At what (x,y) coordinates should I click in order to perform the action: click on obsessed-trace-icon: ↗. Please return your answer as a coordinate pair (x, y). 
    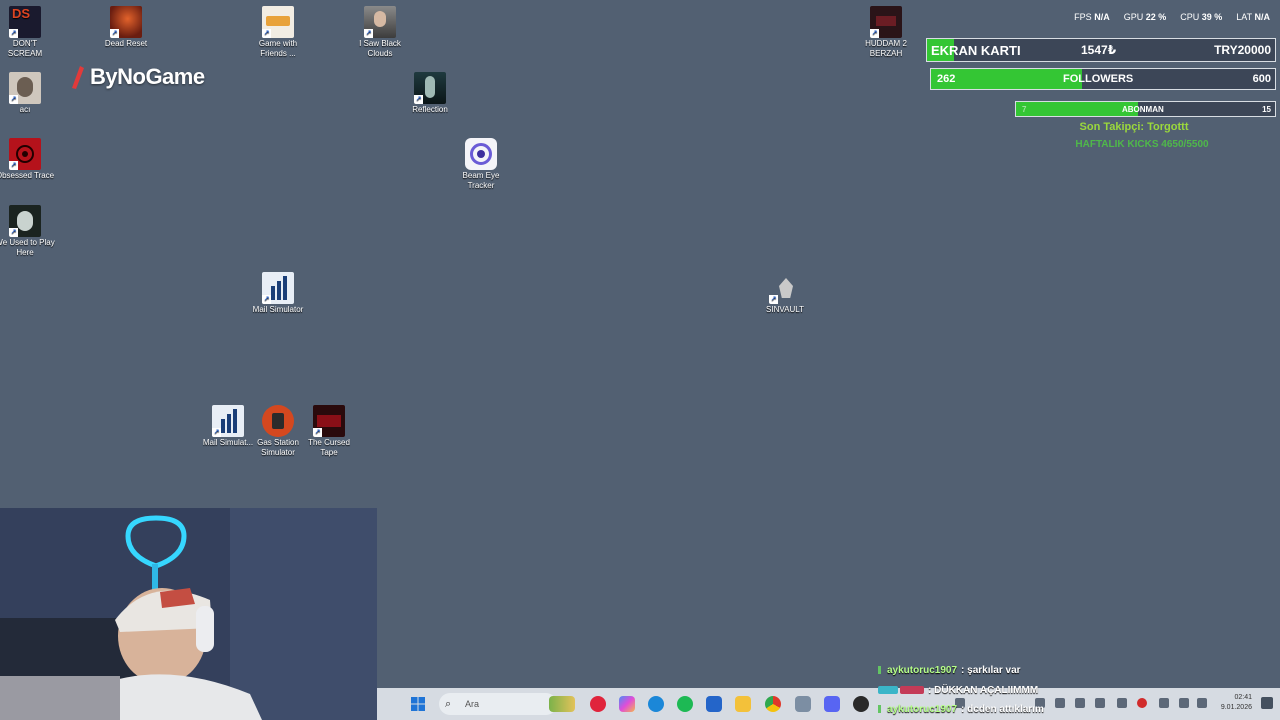
    Looking at the image, I should click on (25, 154).